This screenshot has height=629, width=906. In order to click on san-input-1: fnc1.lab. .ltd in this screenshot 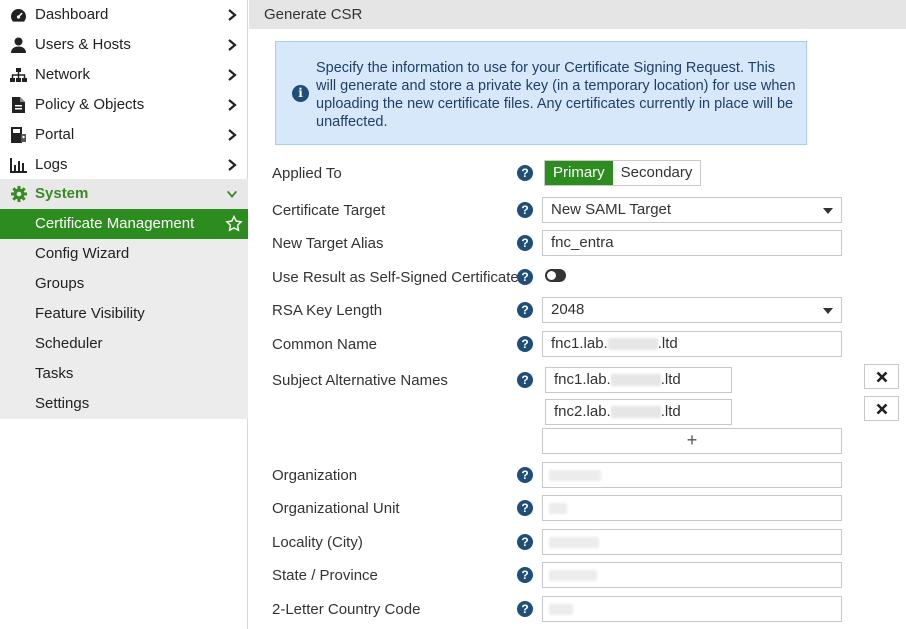, I will do `click(638, 380)`.